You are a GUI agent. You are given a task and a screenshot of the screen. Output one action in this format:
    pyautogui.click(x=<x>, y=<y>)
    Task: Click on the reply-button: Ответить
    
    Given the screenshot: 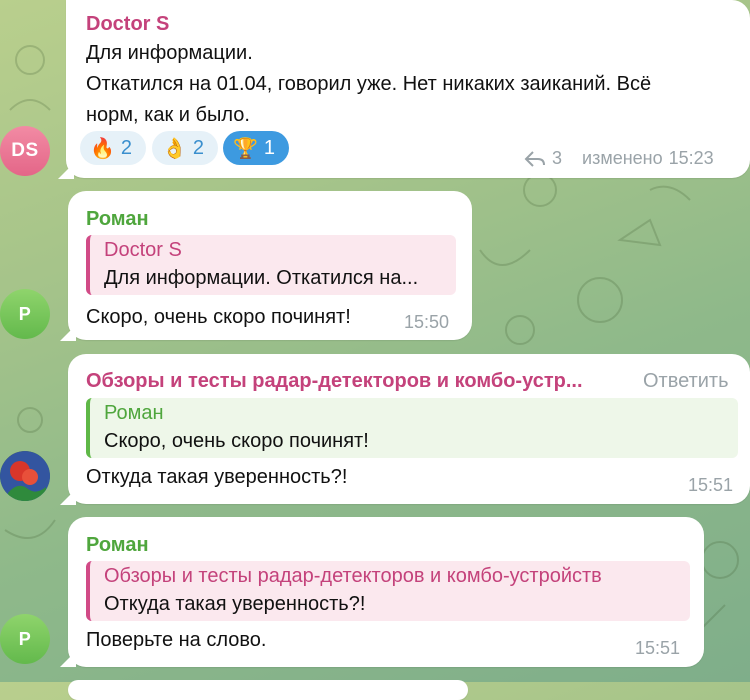 What is the action you would take?
    pyautogui.click(x=686, y=381)
    